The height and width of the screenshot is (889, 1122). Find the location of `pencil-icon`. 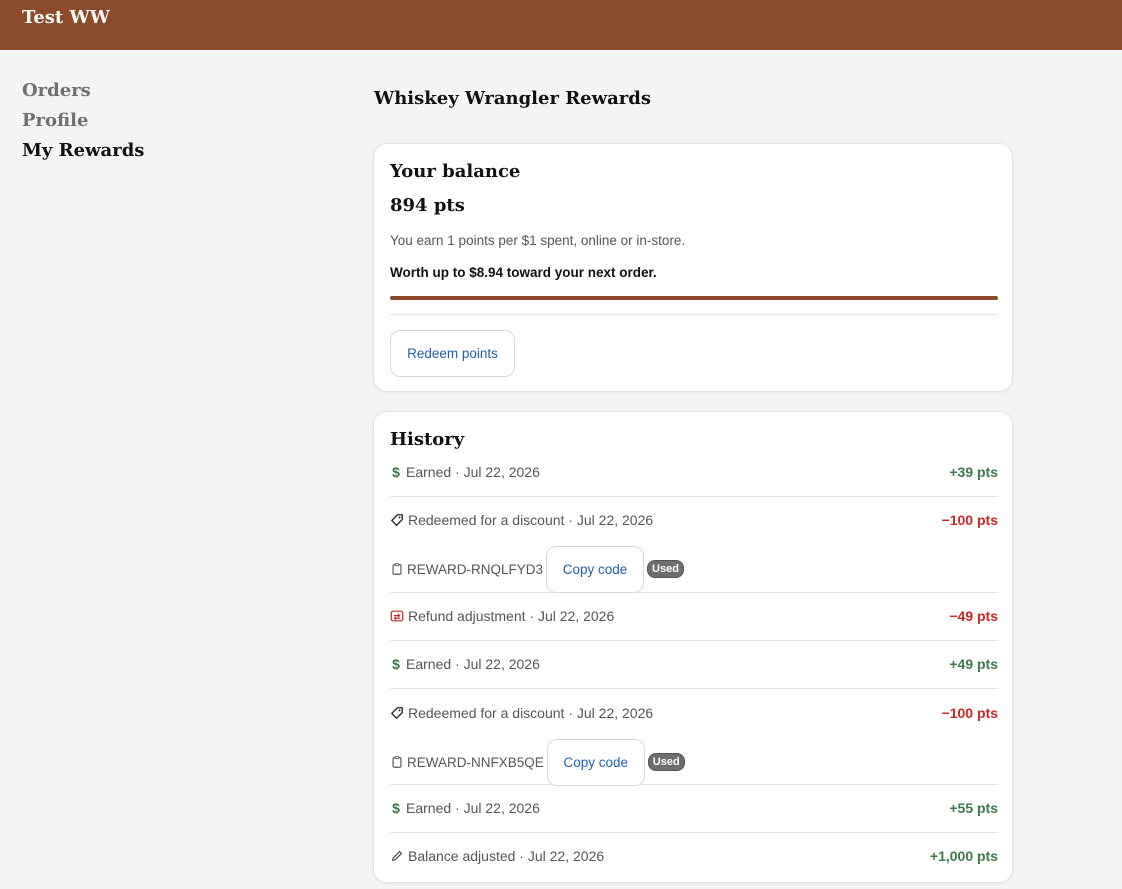

pencil-icon is located at coordinates (397, 856).